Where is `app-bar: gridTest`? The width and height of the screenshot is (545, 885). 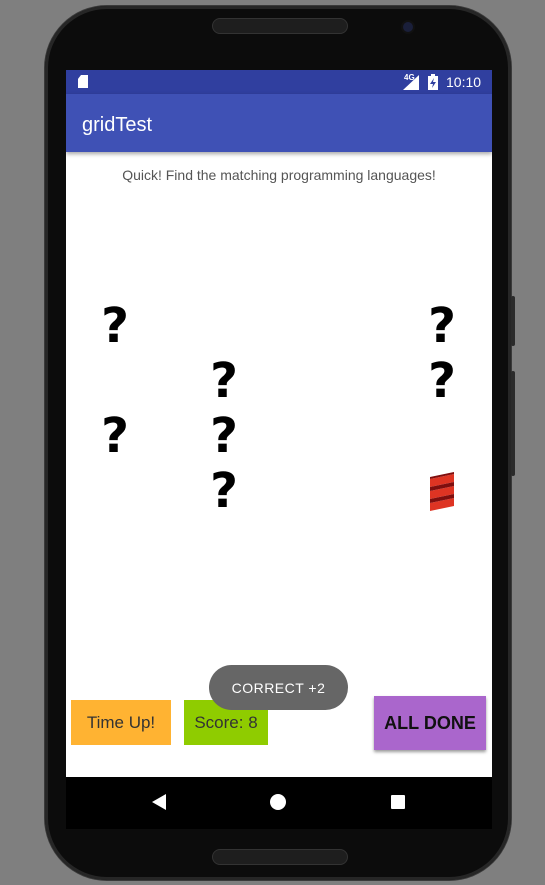
app-bar: gridTest is located at coordinates (279, 123).